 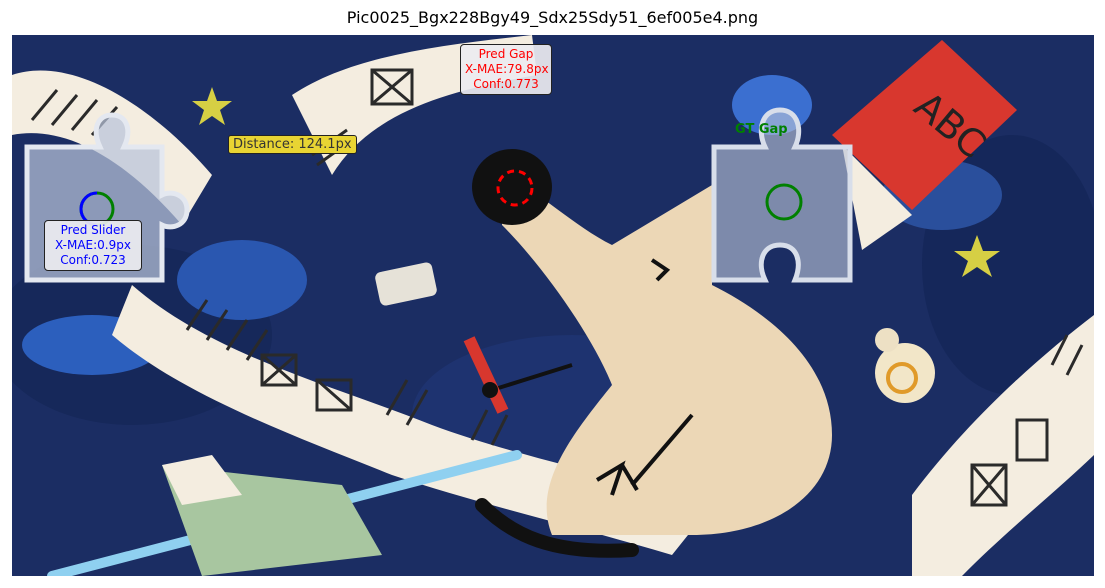 What do you see at coordinates (93, 260) in the screenshot?
I see `pred-slider-conf: Conf:0.723` at bounding box center [93, 260].